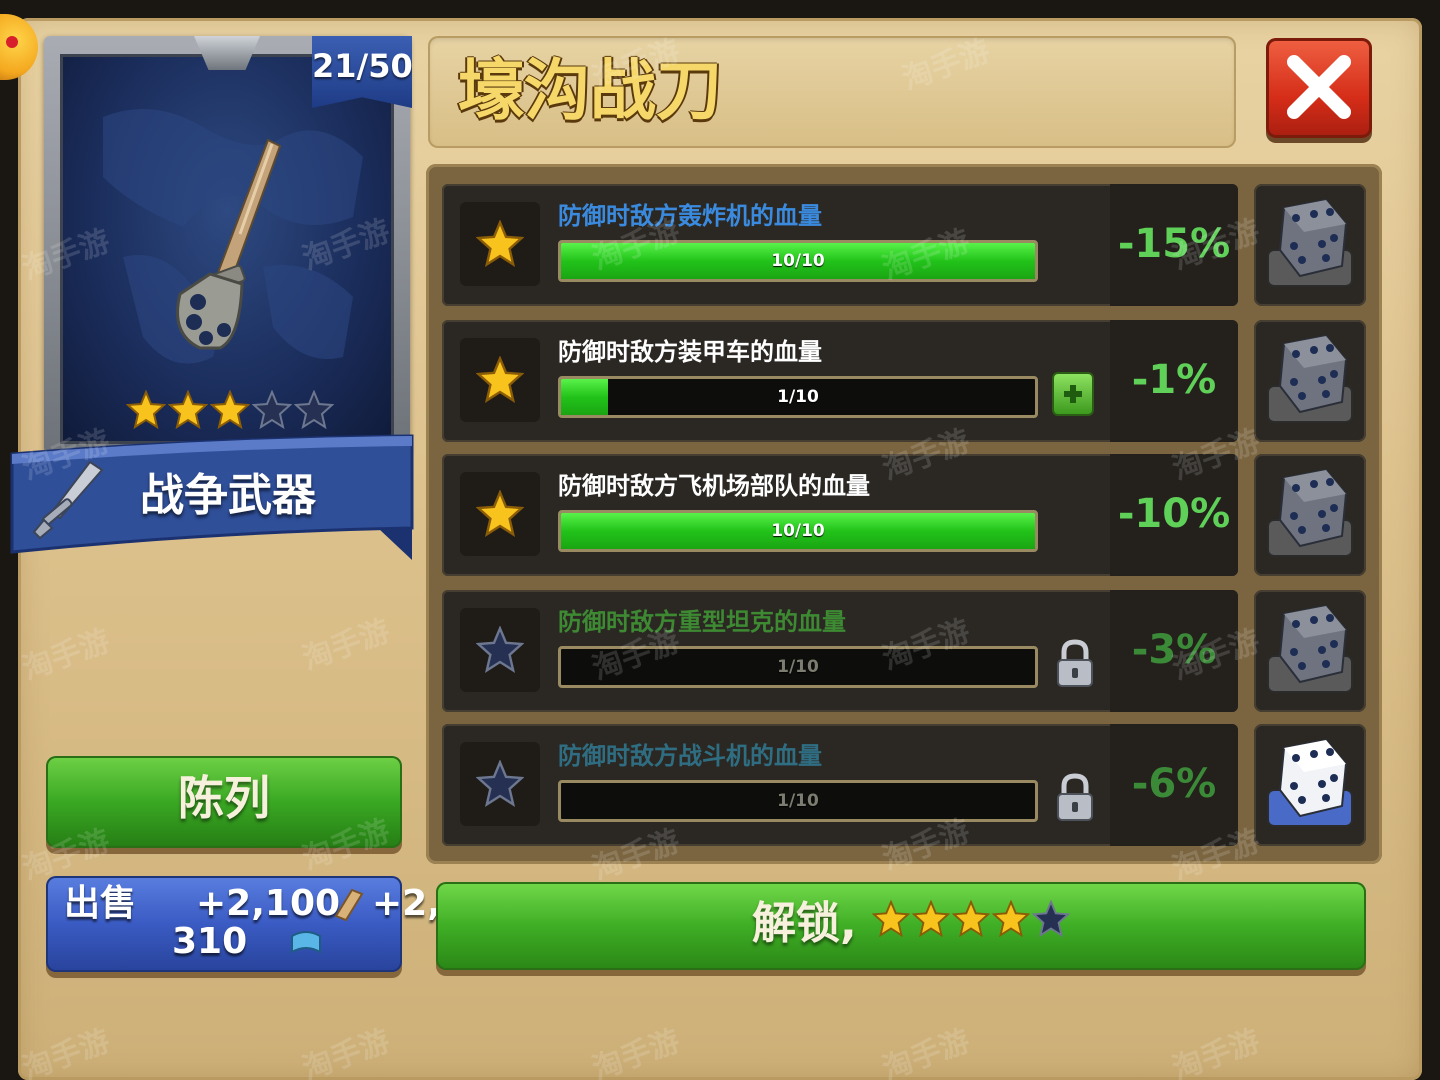 Image resolution: width=1440 pixels, height=1080 pixels. Describe the element at coordinates (1073, 394) in the screenshot. I see `upgrade-plus-button` at that location.